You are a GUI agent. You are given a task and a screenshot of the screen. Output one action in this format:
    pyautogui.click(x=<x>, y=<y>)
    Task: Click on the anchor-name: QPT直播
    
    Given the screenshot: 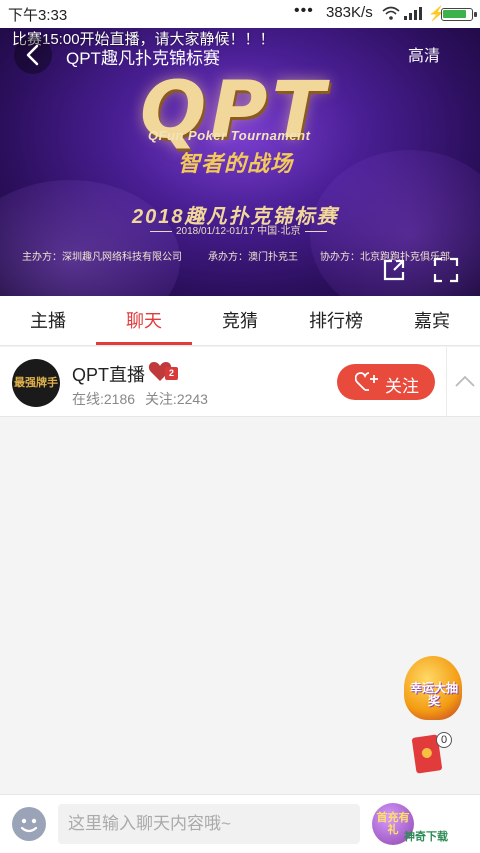 What is the action you would take?
    pyautogui.click(x=109, y=375)
    